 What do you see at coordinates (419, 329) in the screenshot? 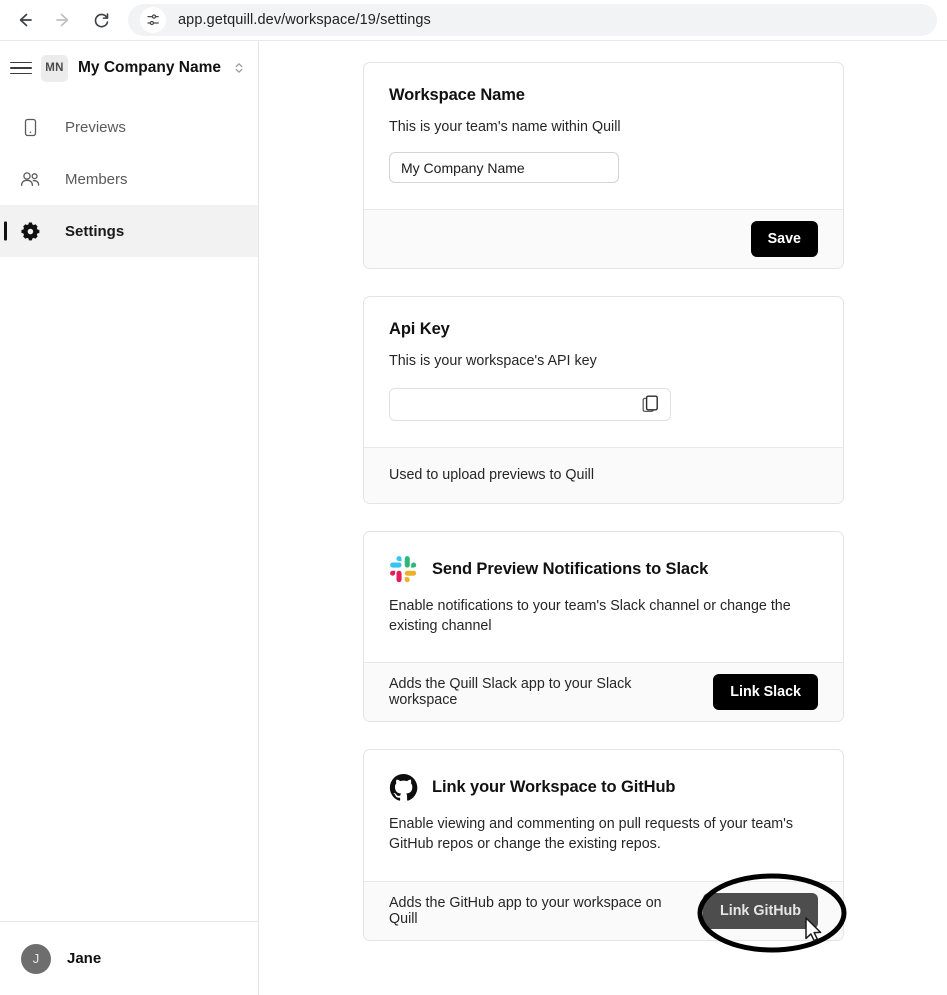
I see `card-title: Api Key` at bounding box center [419, 329].